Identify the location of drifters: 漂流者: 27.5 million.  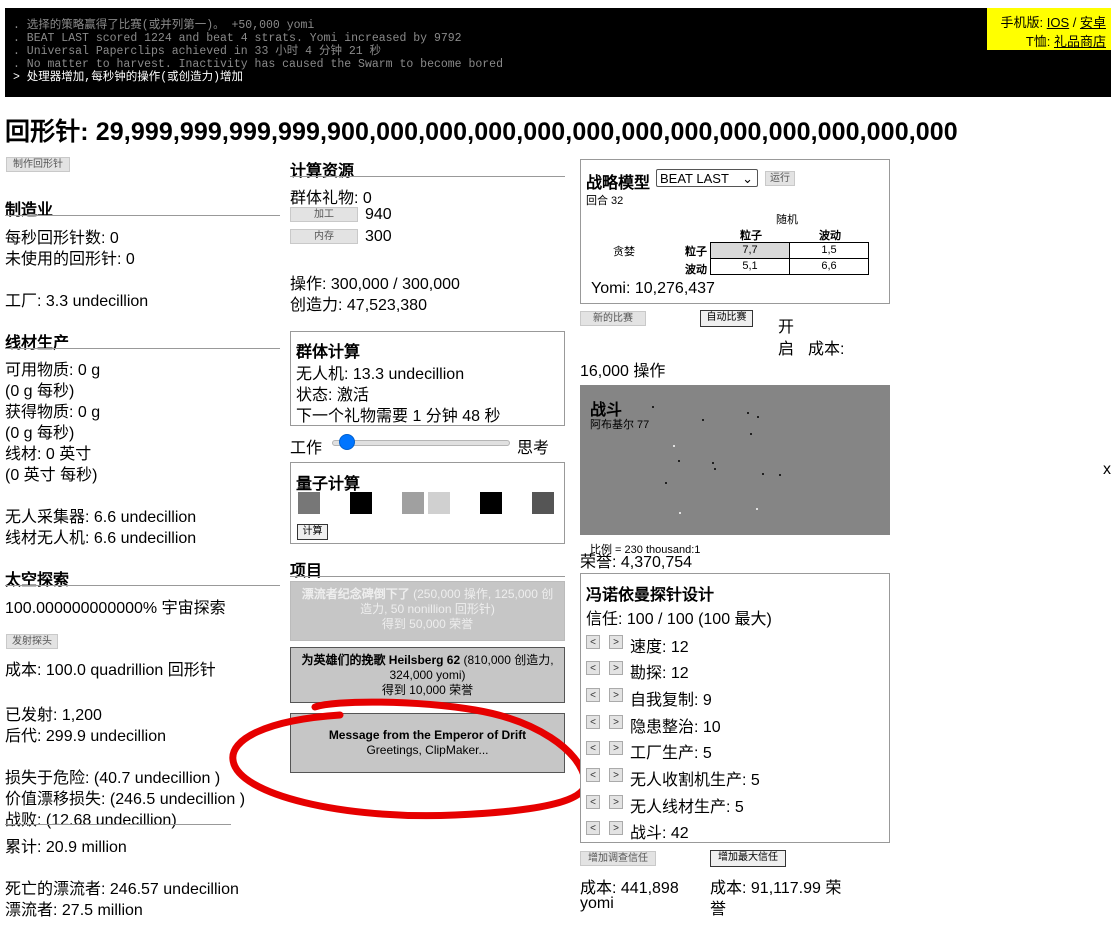
(74, 910).